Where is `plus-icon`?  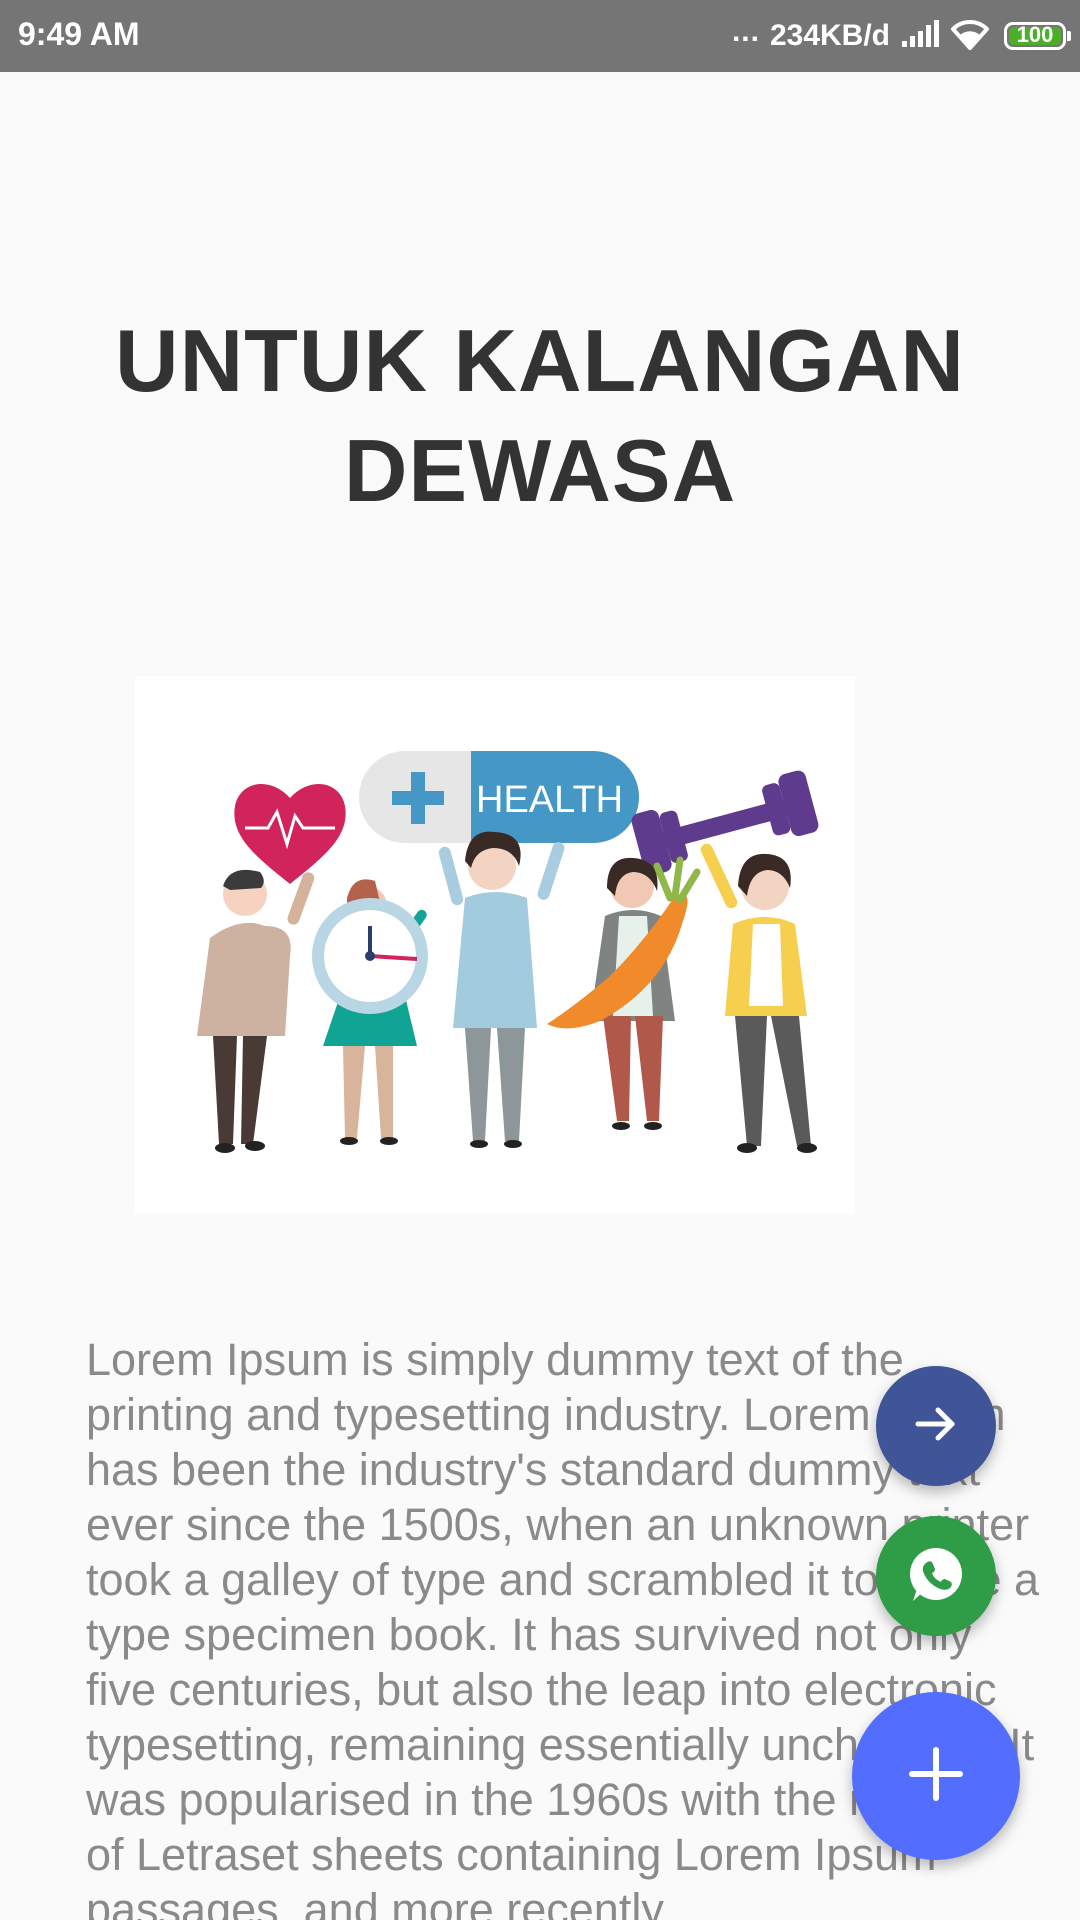 plus-icon is located at coordinates (936, 1776).